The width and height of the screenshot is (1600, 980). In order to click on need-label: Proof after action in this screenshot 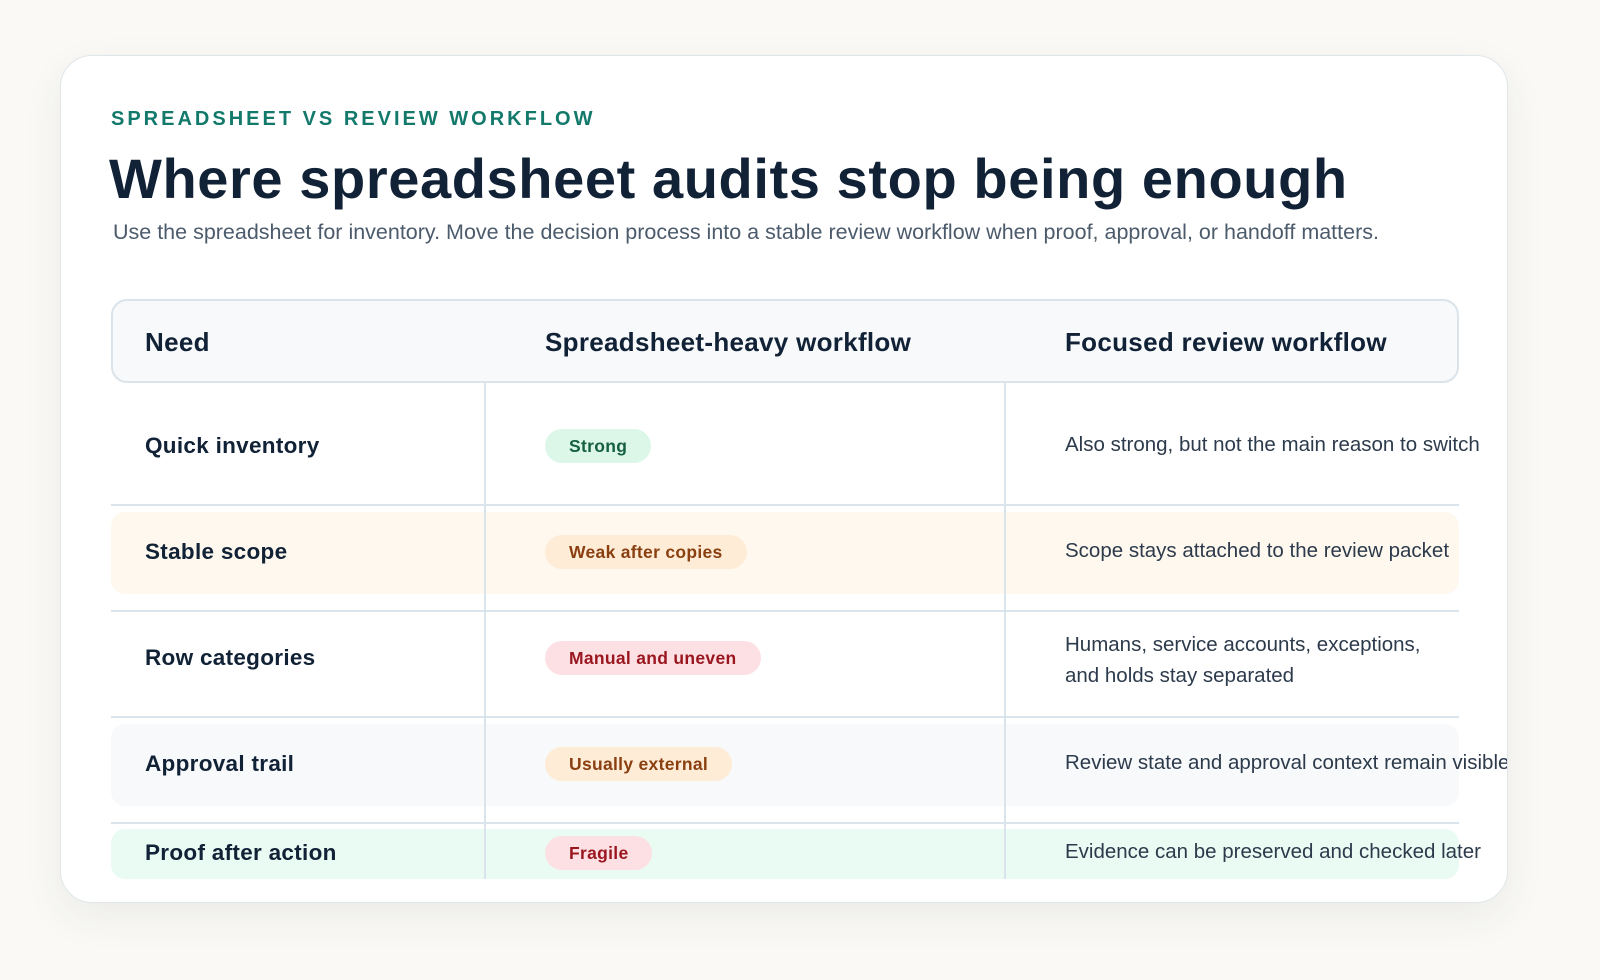, I will do `click(241, 852)`.